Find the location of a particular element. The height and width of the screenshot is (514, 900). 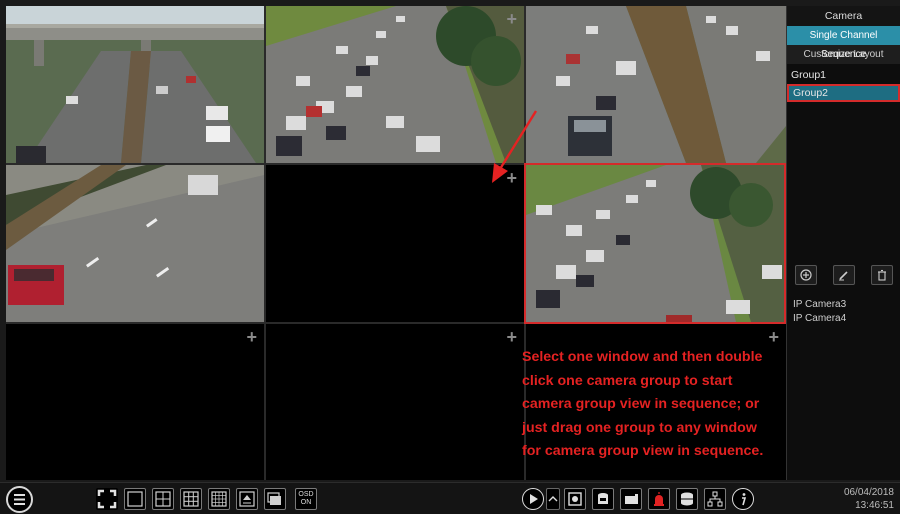

edit-group-button is located at coordinates (844, 275).